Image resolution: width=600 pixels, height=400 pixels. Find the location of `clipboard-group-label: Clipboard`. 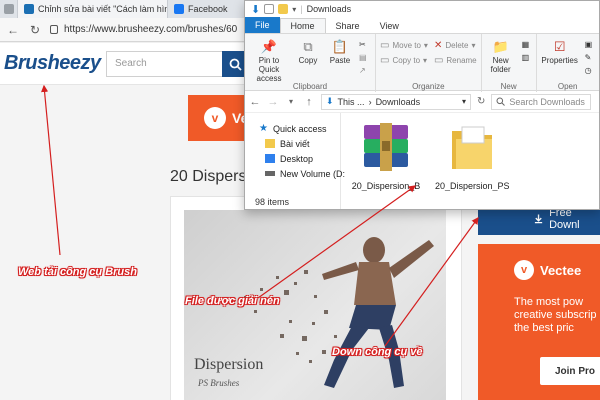

clipboard-group-label: Clipboard is located at coordinates (310, 86).